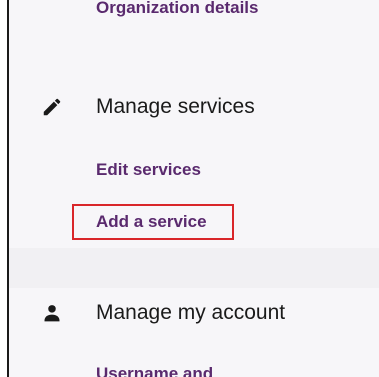 The width and height of the screenshot is (379, 377). What do you see at coordinates (177, 9) in the screenshot?
I see `nav-link-organization-details: Organization details` at bounding box center [177, 9].